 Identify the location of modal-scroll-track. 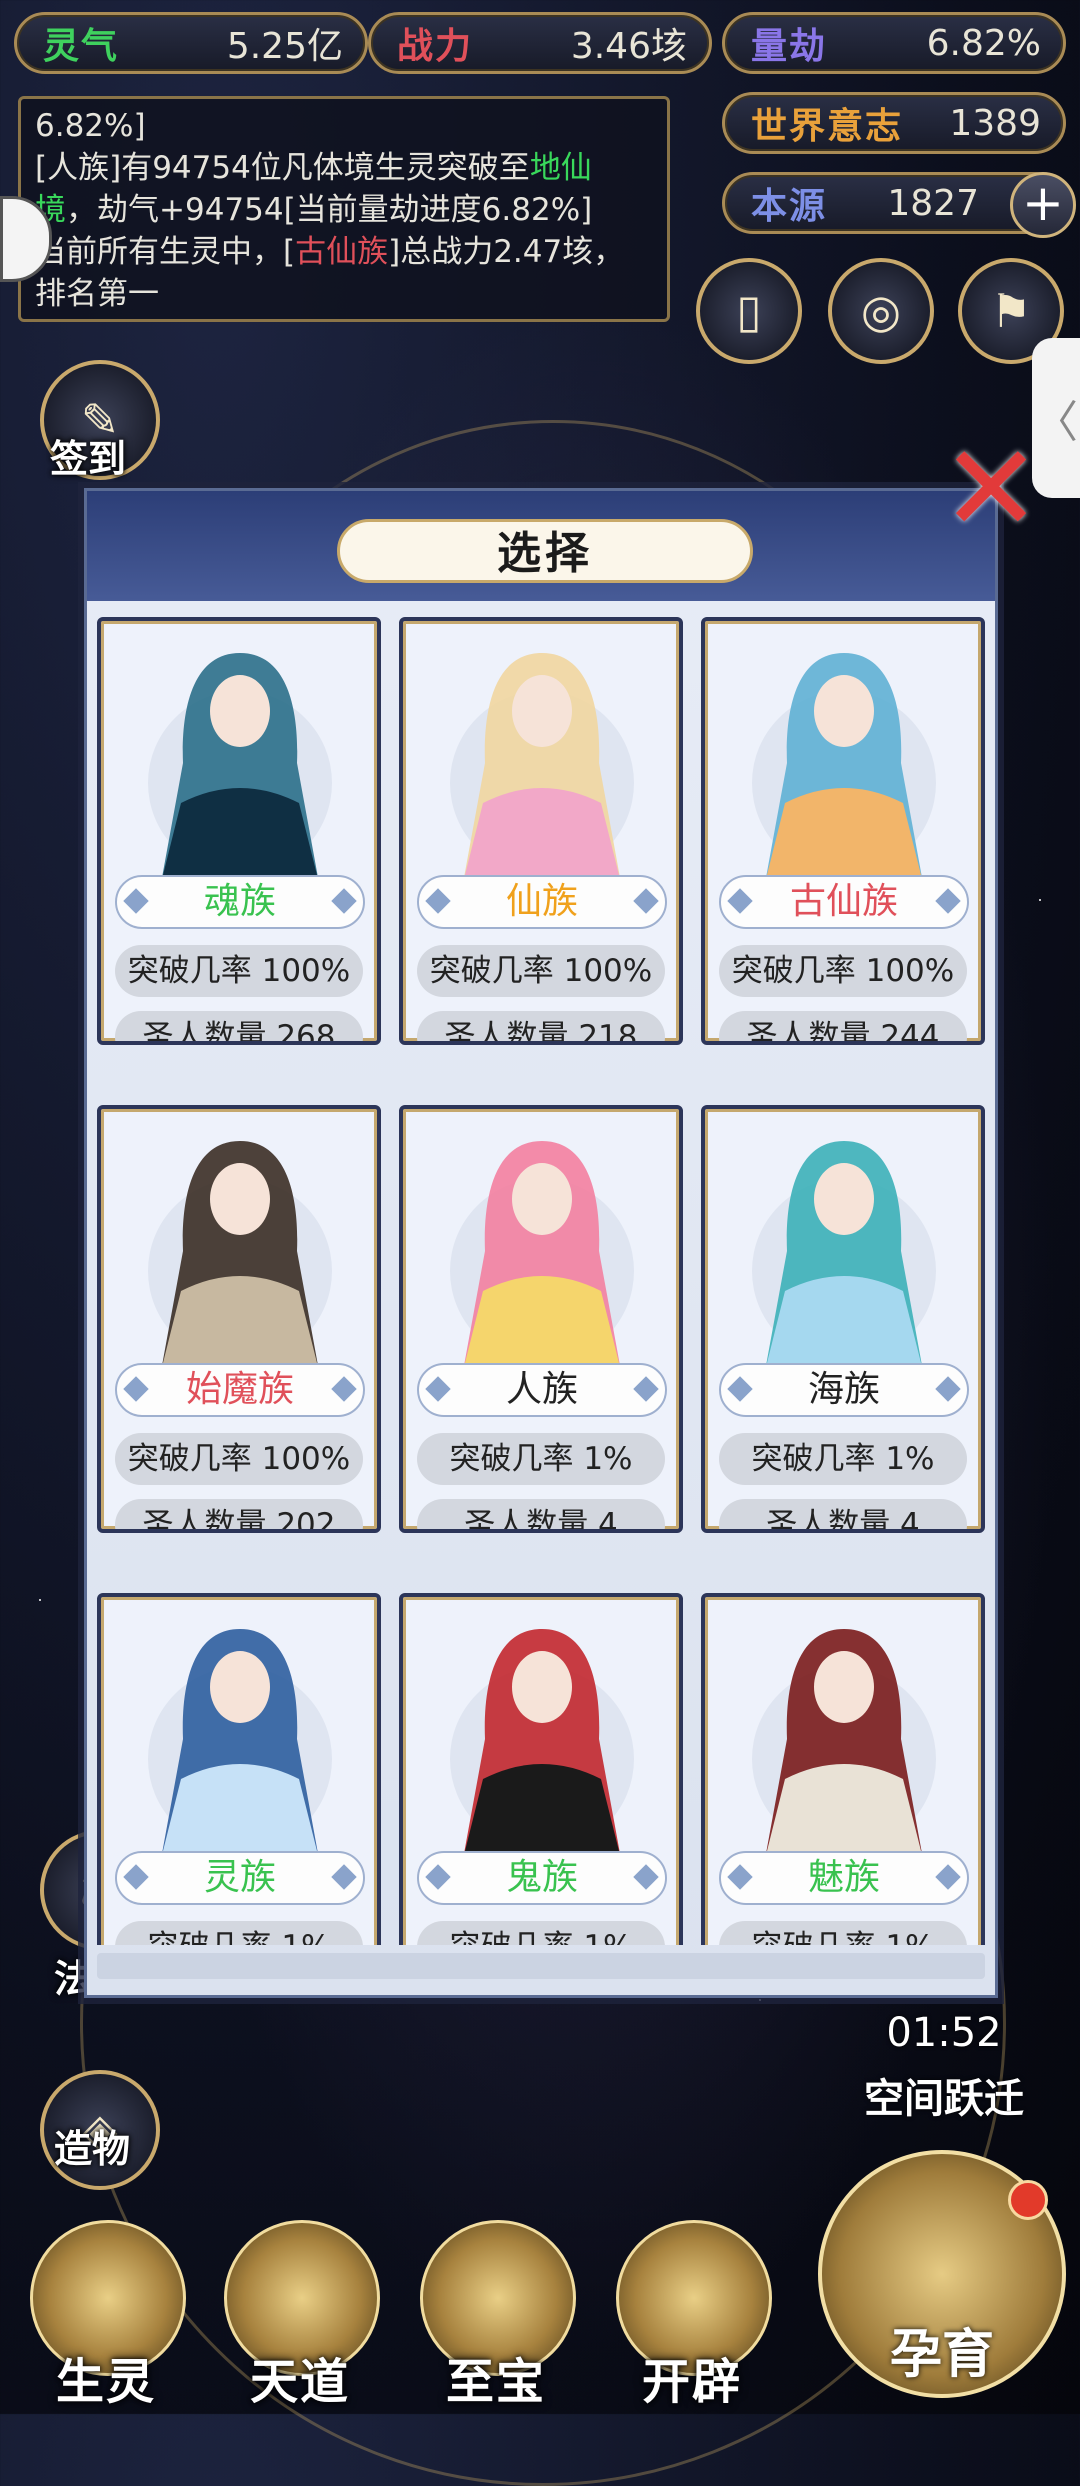
(541, 1966).